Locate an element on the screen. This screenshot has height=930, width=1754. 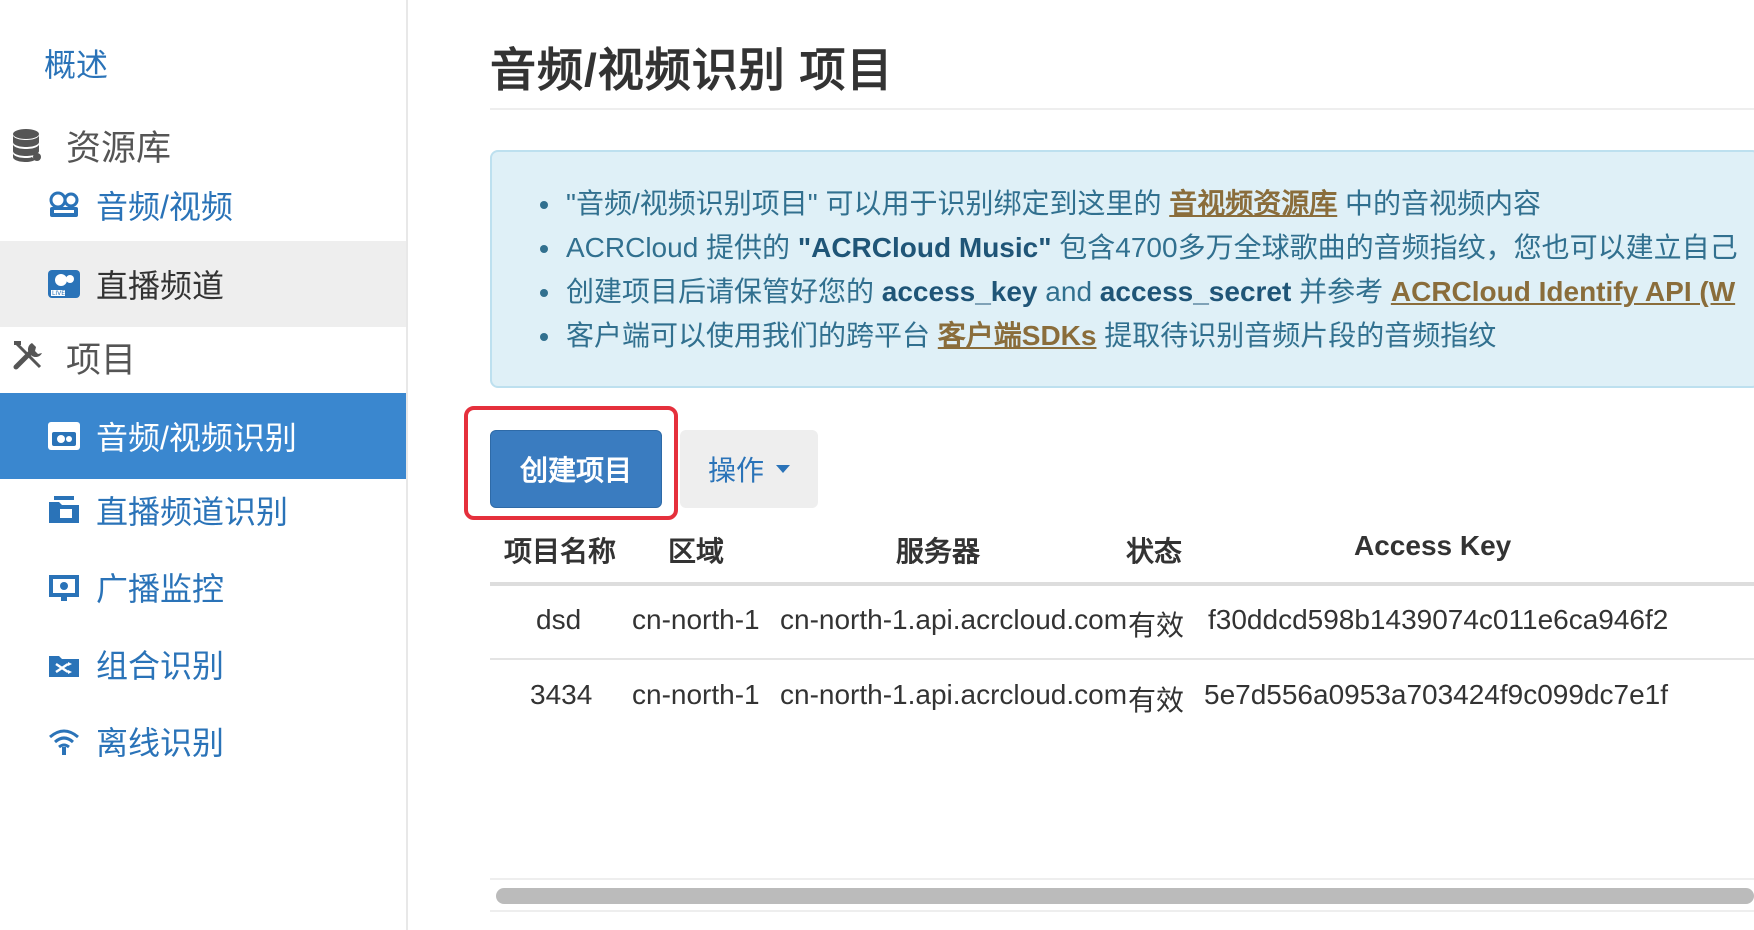
column-header-region: 区域 is located at coordinates (696, 550).